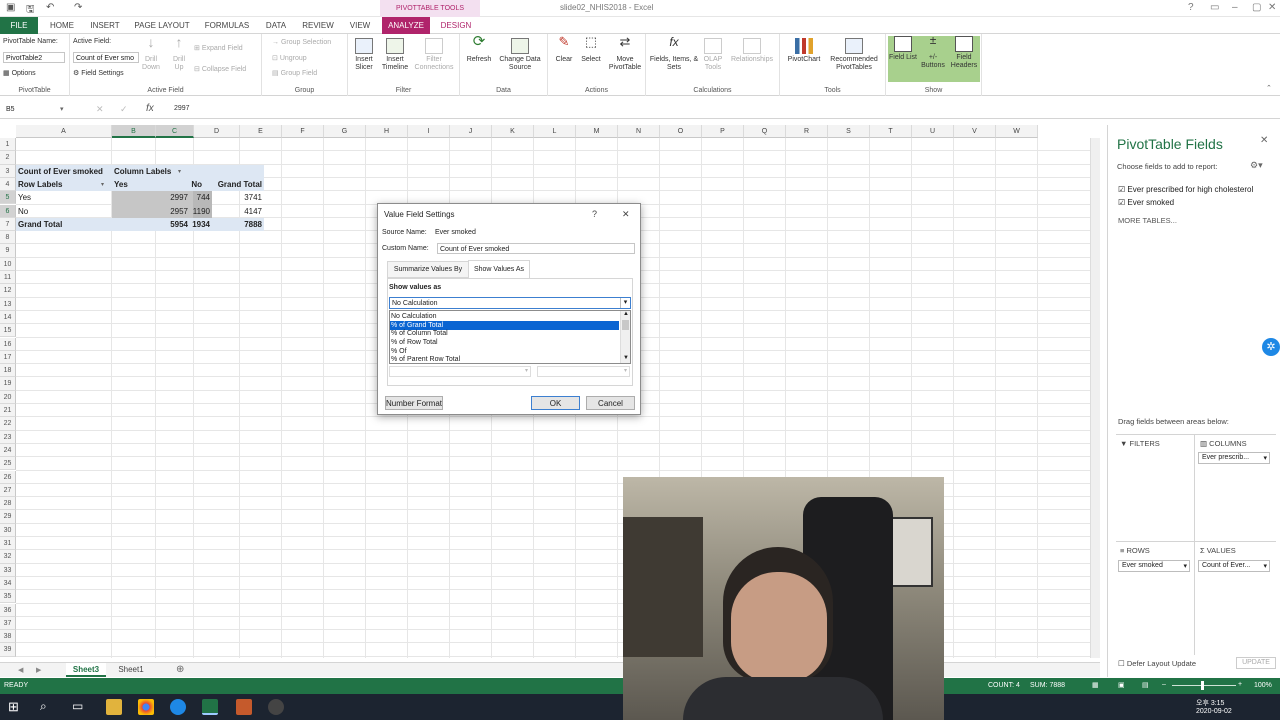  Describe the element at coordinates (964, 59) in the screenshot. I see `field-headers-button: Field Headers` at that location.